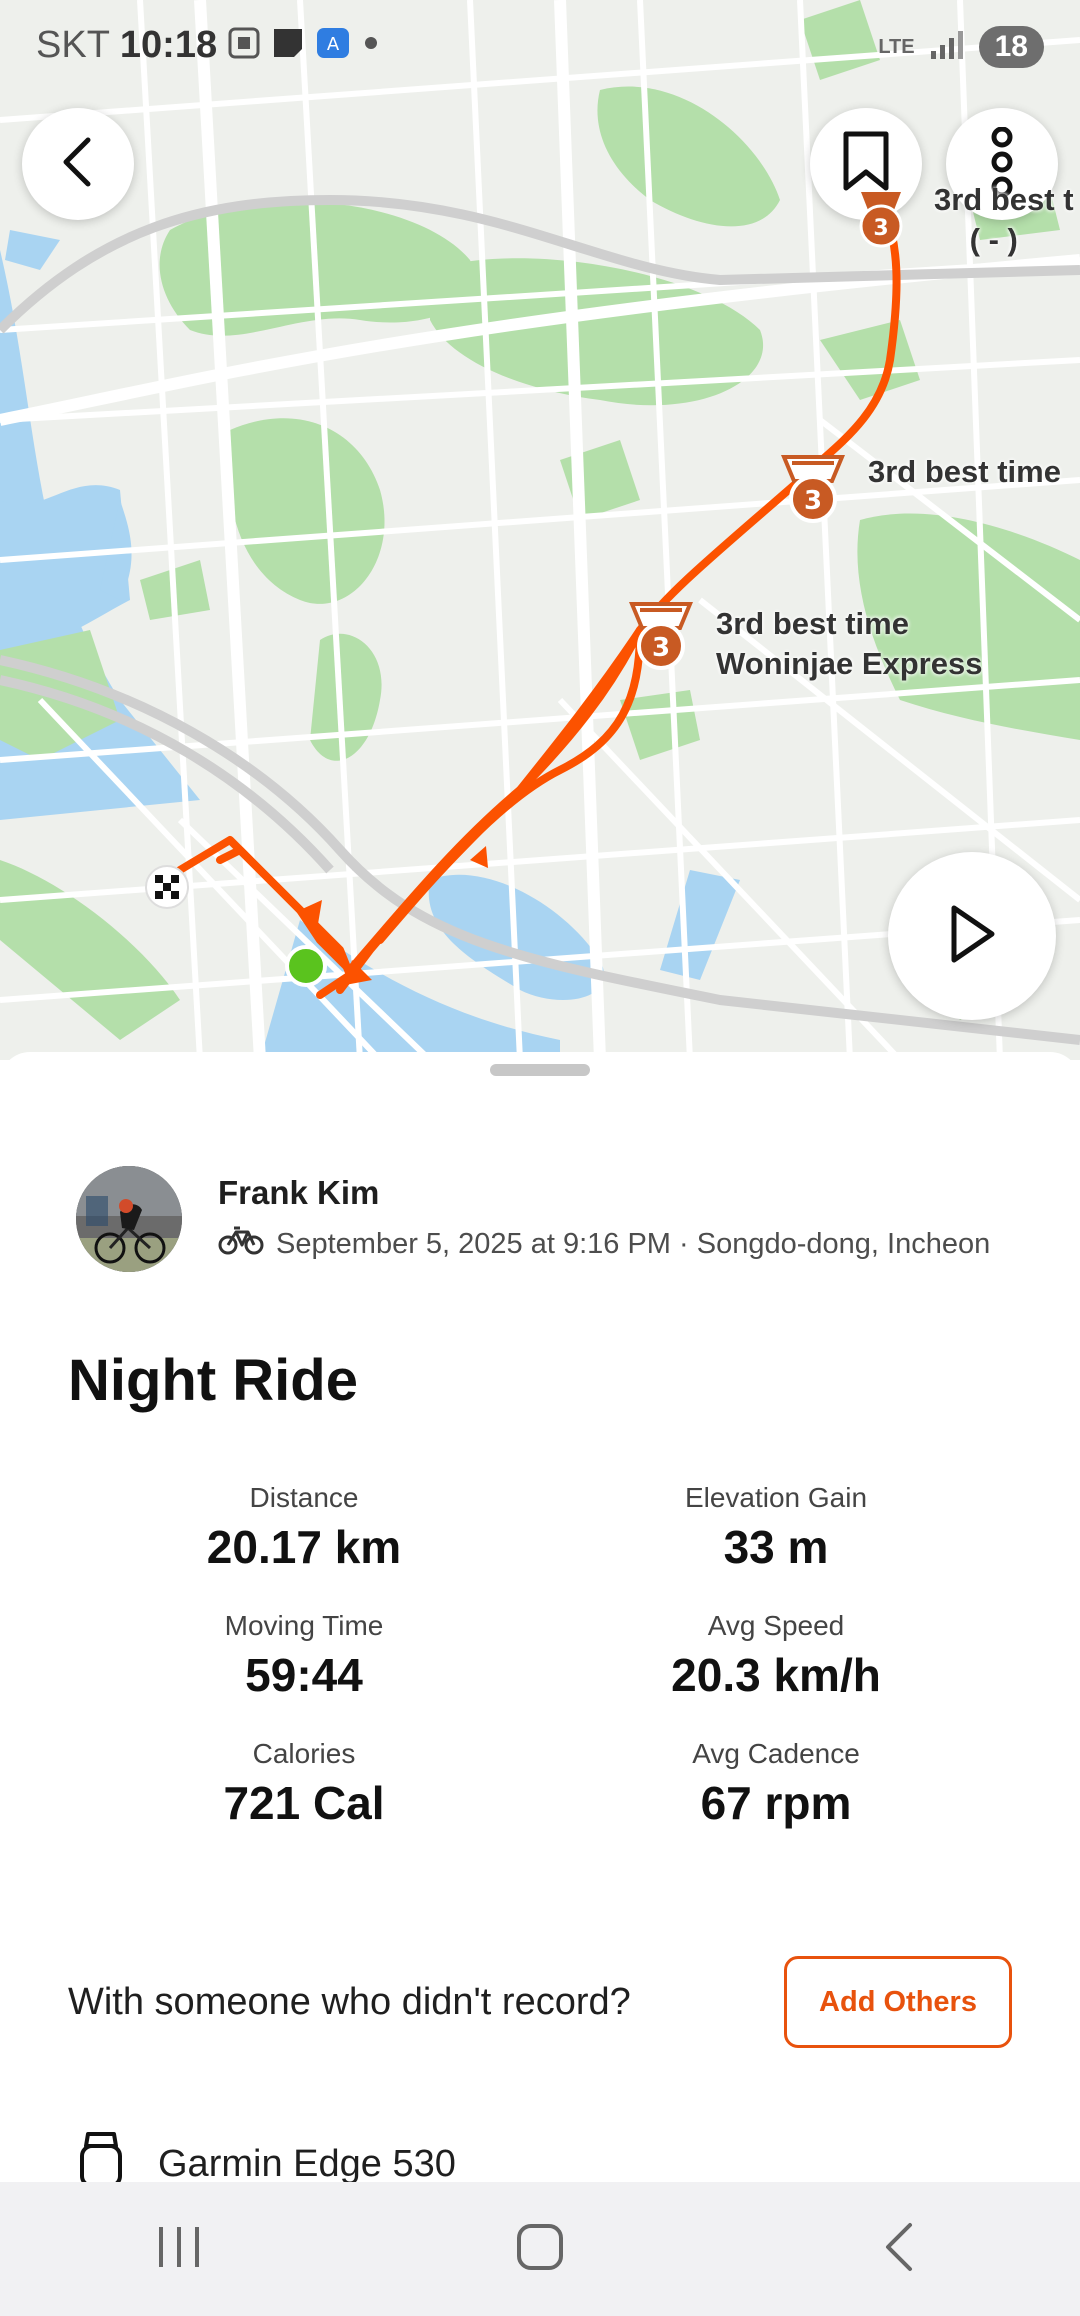 The width and height of the screenshot is (1080, 2316). I want to click on stat-label: Calories, so click(304, 1753).